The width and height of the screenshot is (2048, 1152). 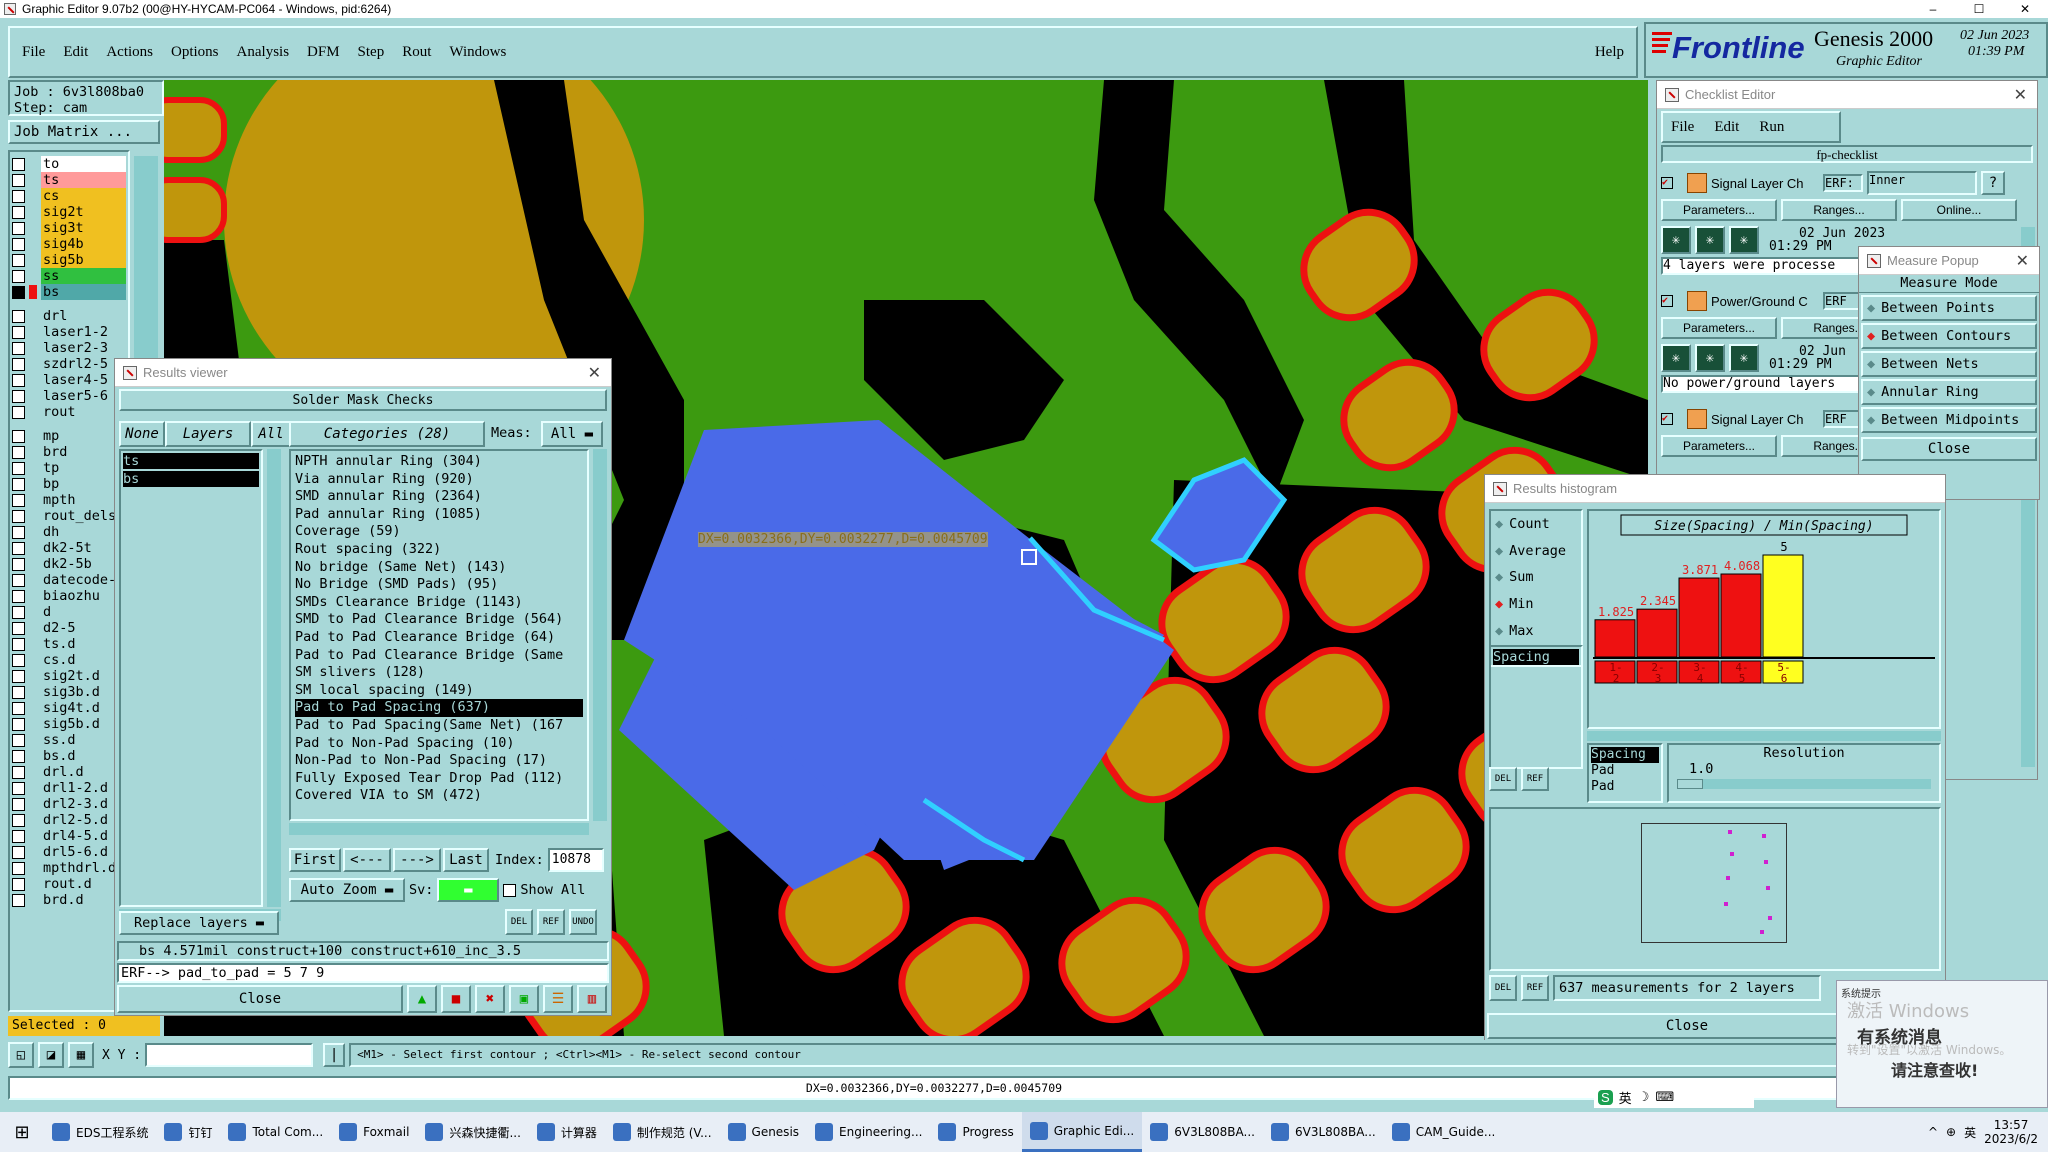 I want to click on hist-del-button: DEL, so click(x=1503, y=779).